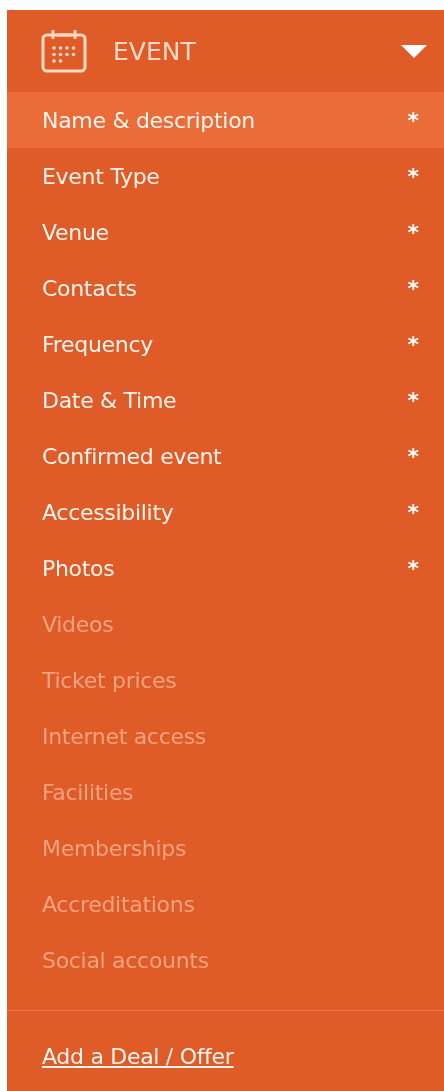 The image size is (444, 1091). I want to click on menu-item: Event Type *, so click(225, 176).